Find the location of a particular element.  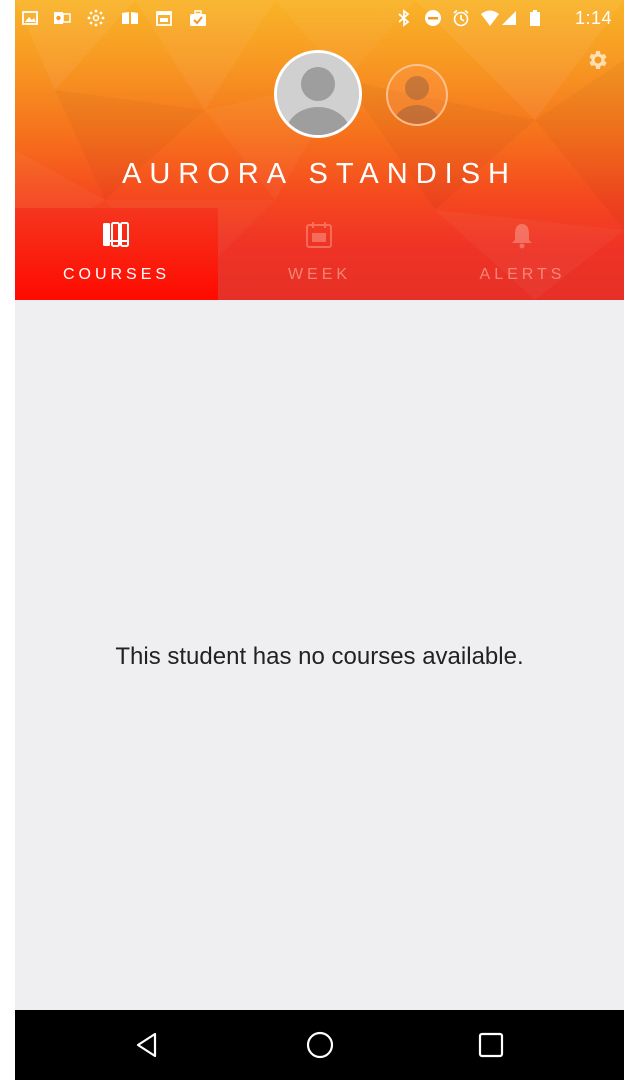

tab-courses: COURSES is located at coordinates (116, 254).